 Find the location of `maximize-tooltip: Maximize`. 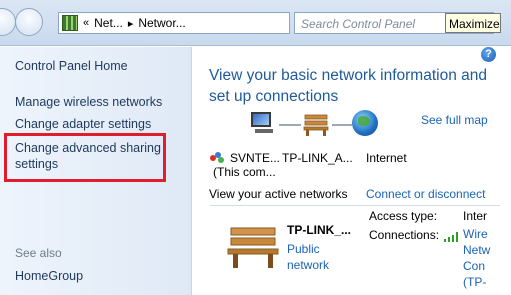

maximize-tooltip: Maximize is located at coordinates (473, 23).